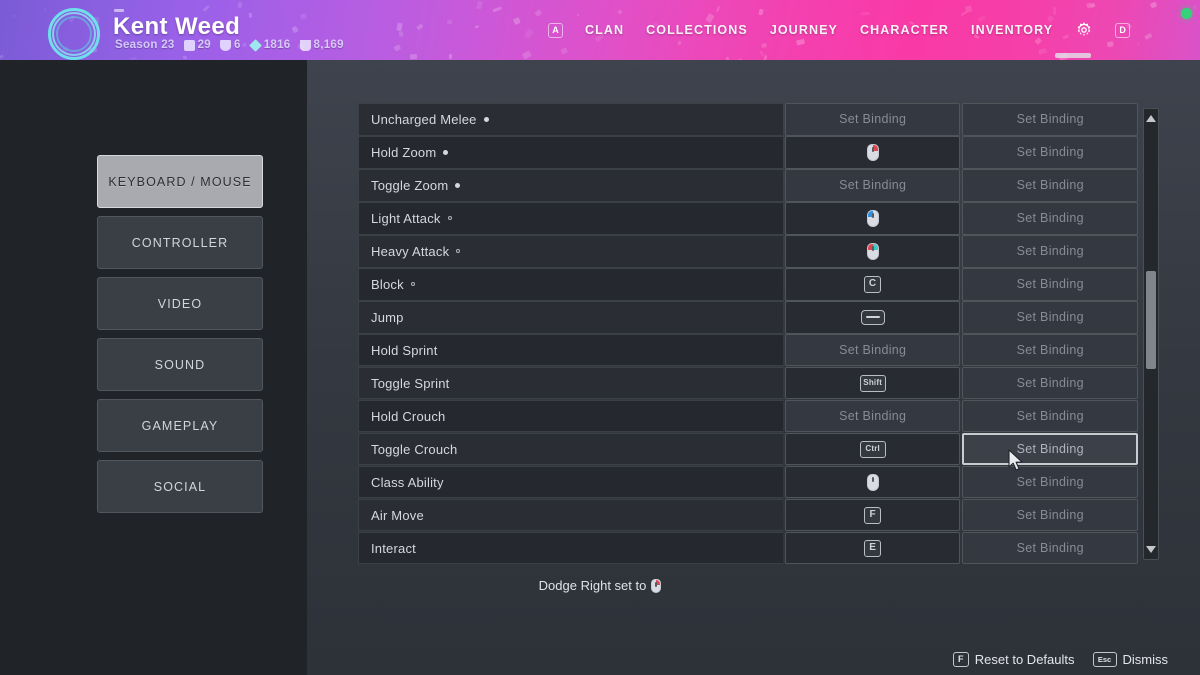  I want to click on bindings-scrollbar, so click(1151, 334).